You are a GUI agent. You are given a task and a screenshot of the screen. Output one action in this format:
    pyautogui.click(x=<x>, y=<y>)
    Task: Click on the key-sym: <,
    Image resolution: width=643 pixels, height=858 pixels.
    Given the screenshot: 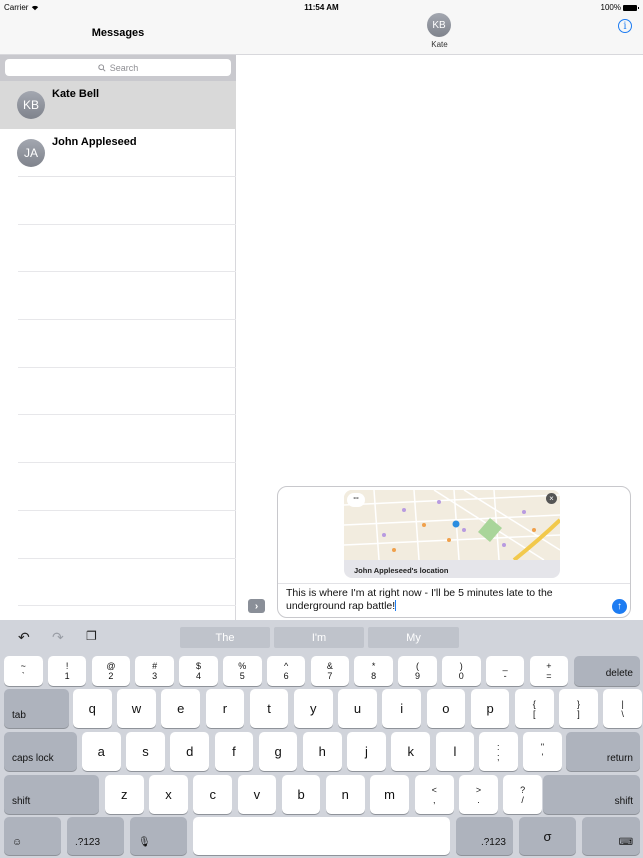 What is the action you would take?
    pyautogui.click(x=434, y=794)
    